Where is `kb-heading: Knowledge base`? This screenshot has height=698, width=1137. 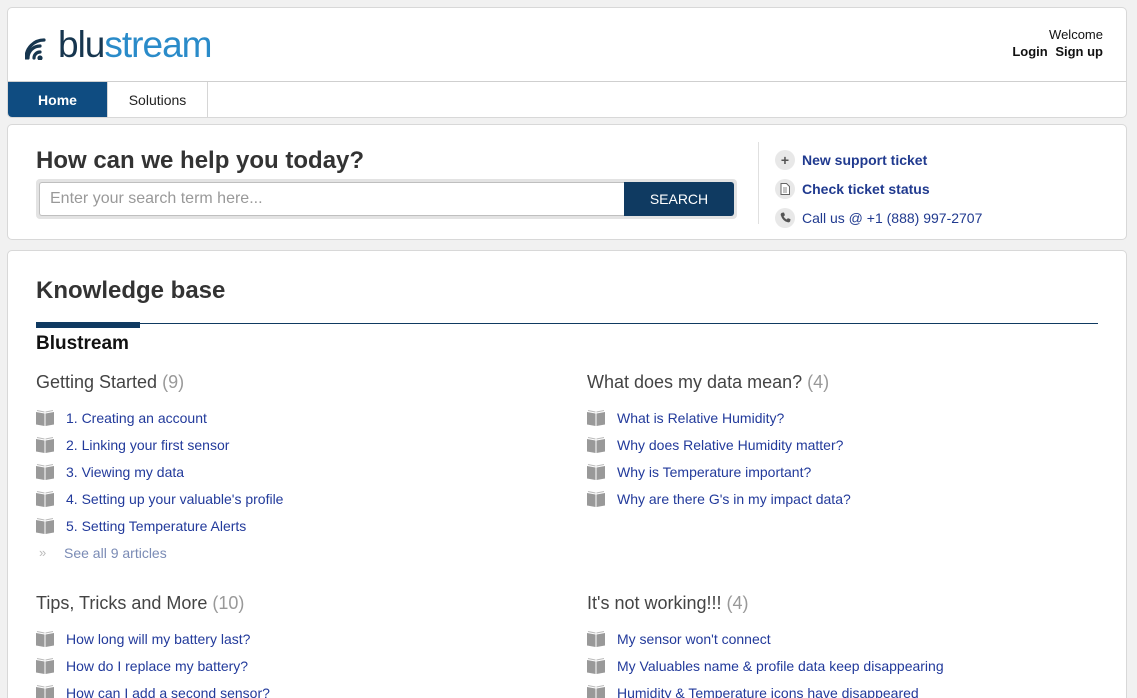
kb-heading: Knowledge base is located at coordinates (131, 290).